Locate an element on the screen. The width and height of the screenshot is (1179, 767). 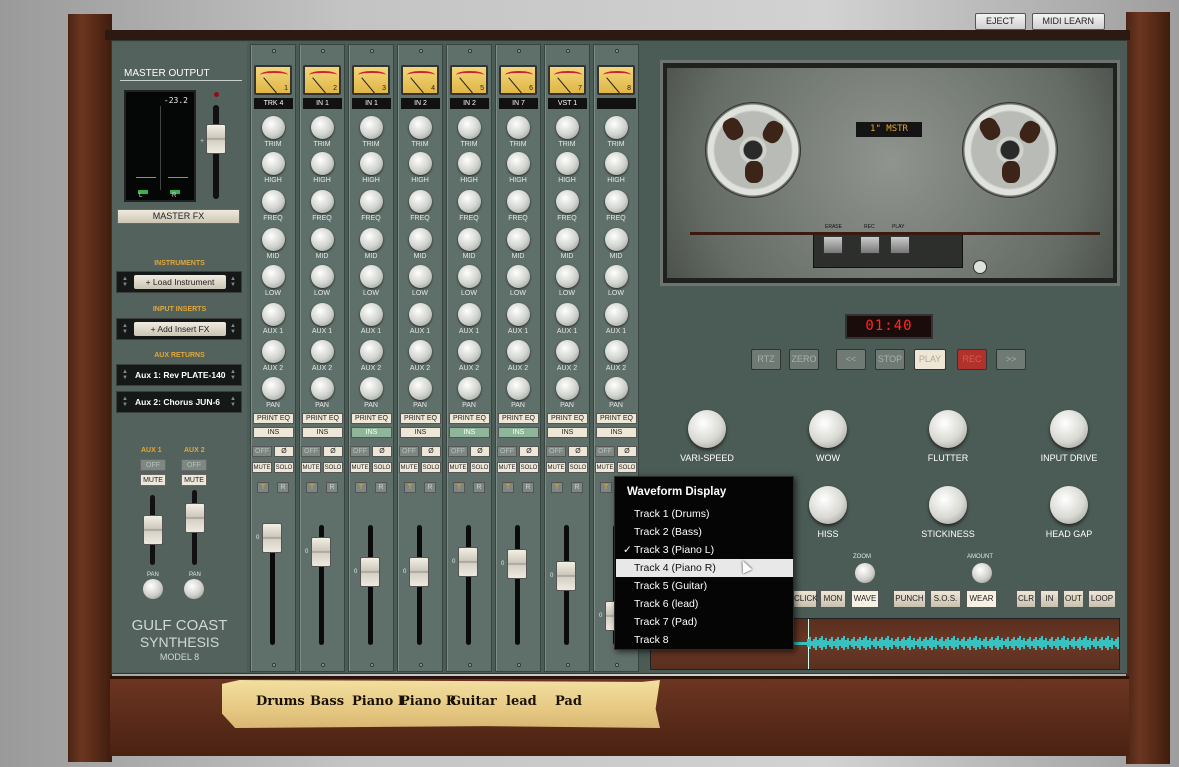
aux-return-1: ▲ ▼ Aux 1: Rev PLATE-140 ▲ ▼ is located at coordinates (179, 375).